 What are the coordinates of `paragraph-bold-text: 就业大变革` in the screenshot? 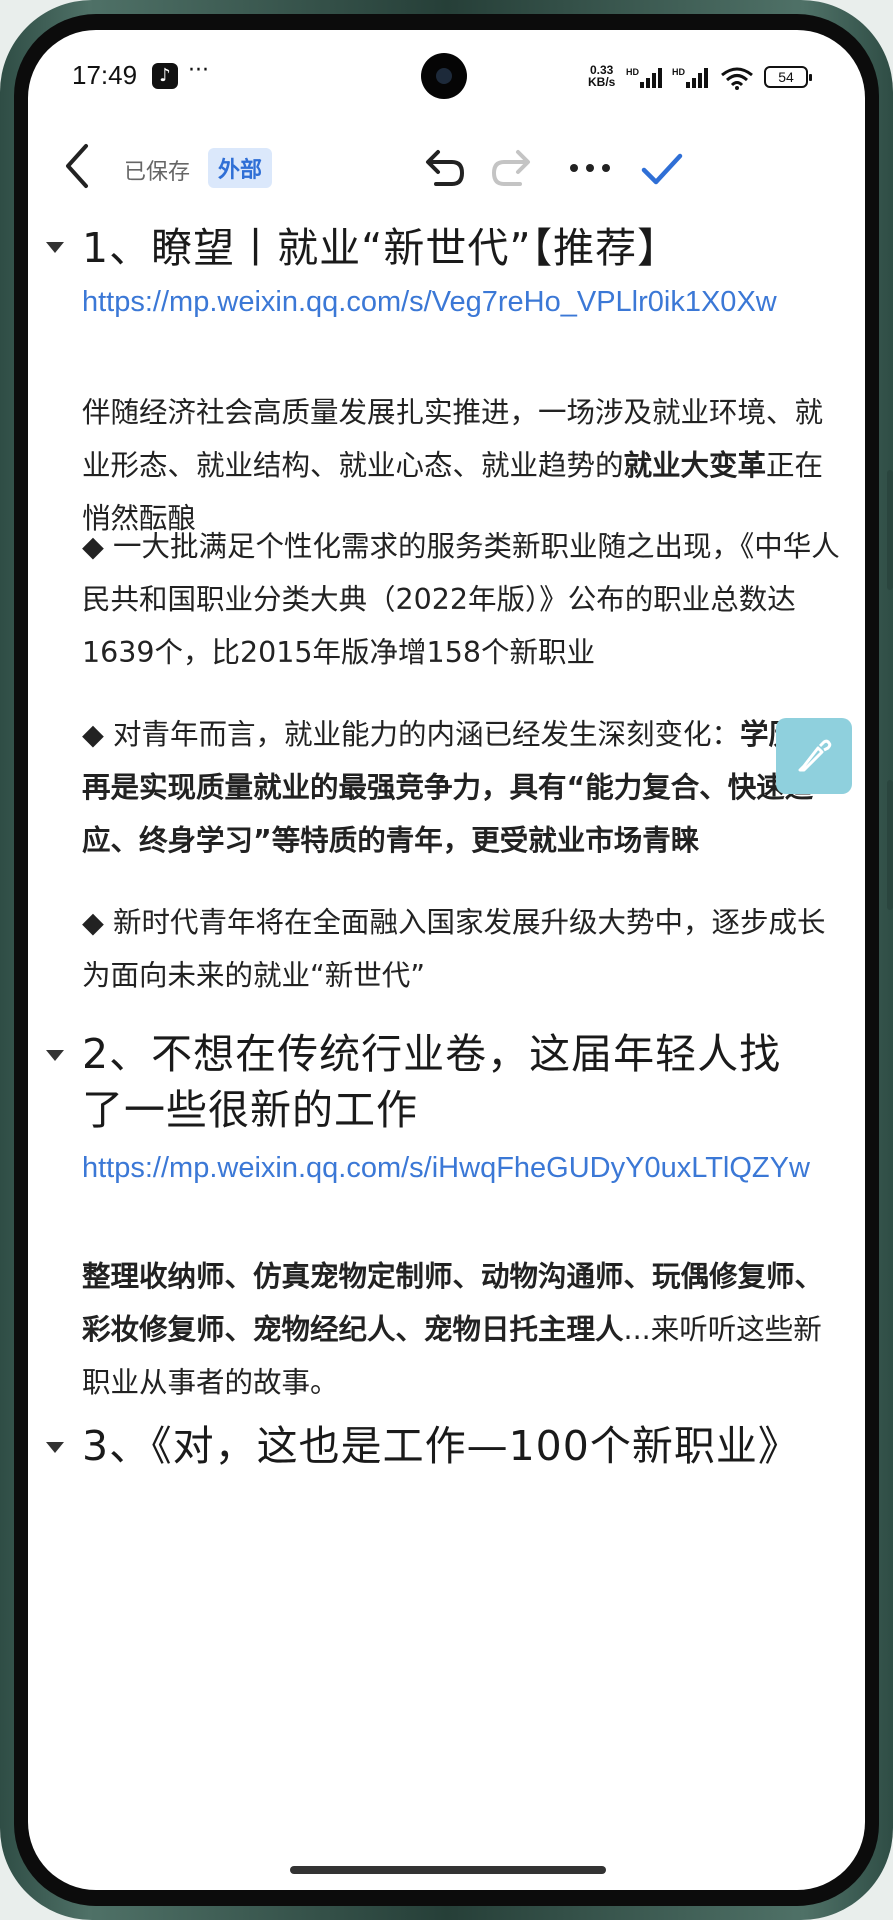 It's located at (695, 465).